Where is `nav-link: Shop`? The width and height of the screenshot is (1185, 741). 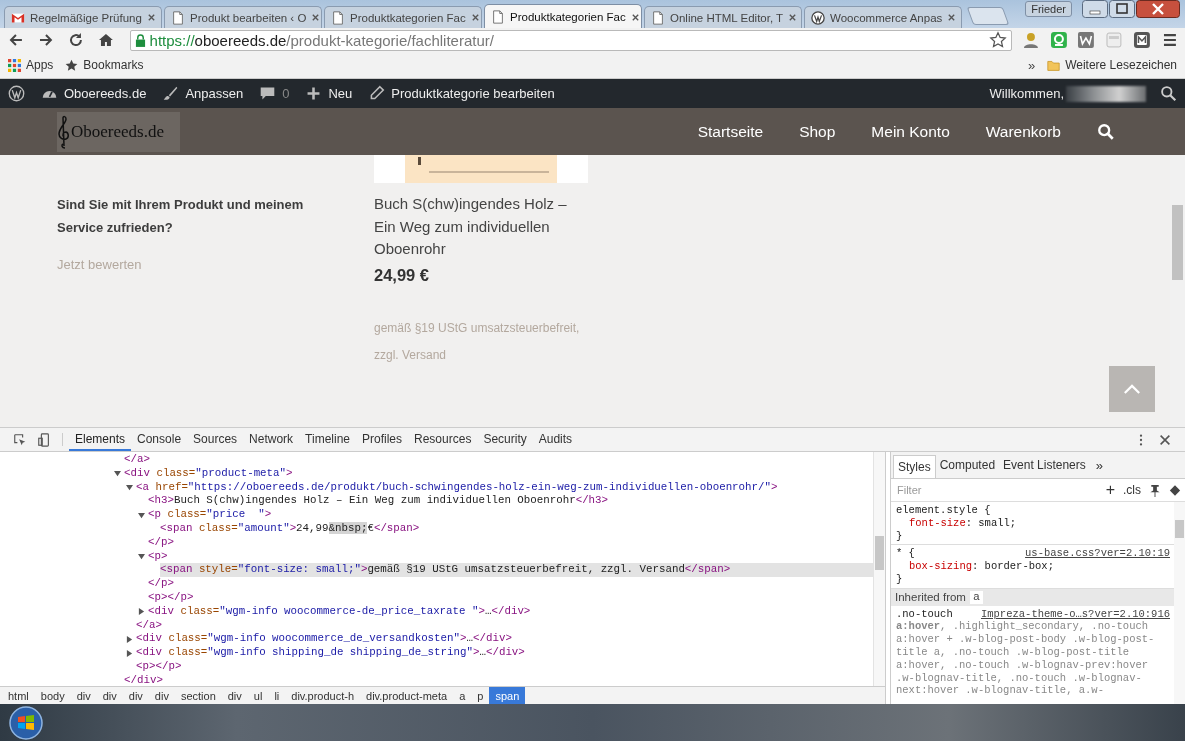 nav-link: Shop is located at coordinates (817, 131).